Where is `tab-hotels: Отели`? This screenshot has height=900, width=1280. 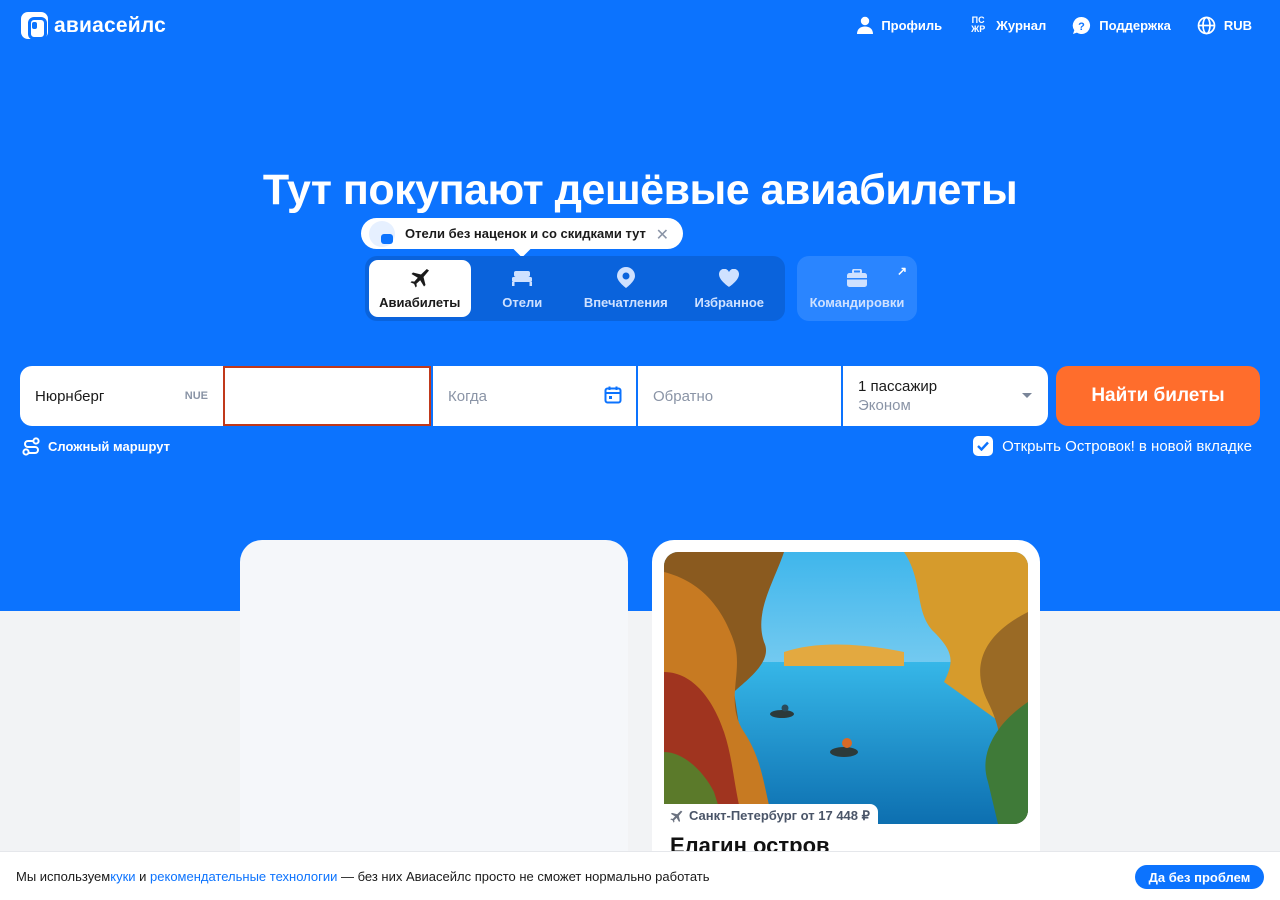
tab-hotels: Отели is located at coordinates (523, 288).